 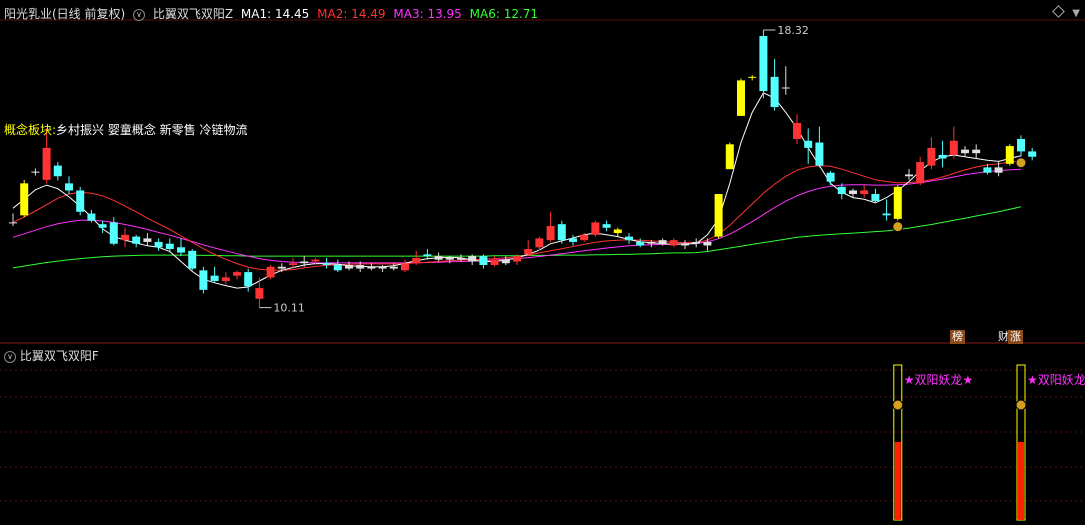 I want to click on bang-tag: 榜, so click(x=957, y=337).